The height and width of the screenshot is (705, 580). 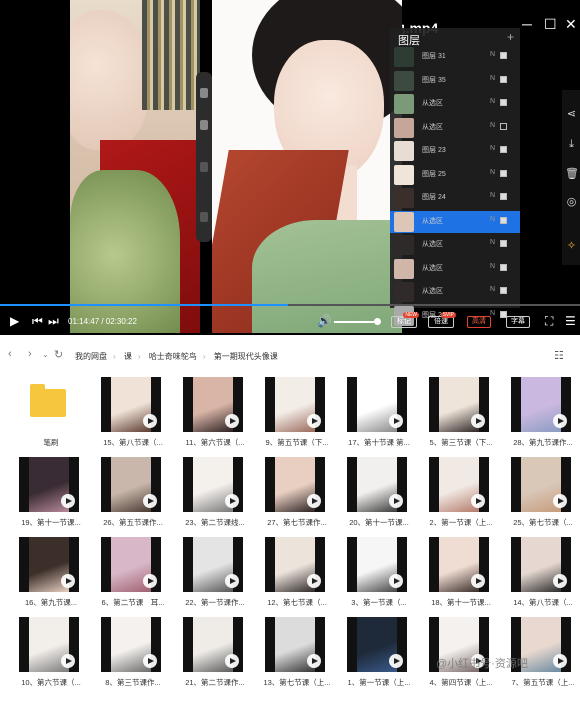 I want to click on share-icon: ⋖, so click(x=571, y=114).